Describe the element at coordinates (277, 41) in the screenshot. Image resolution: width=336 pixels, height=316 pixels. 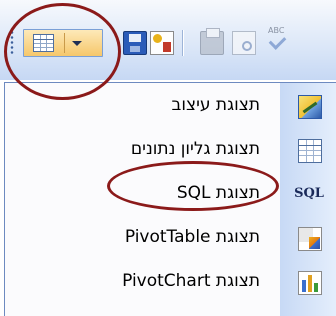
I see `spelling-icon: ABC` at that location.